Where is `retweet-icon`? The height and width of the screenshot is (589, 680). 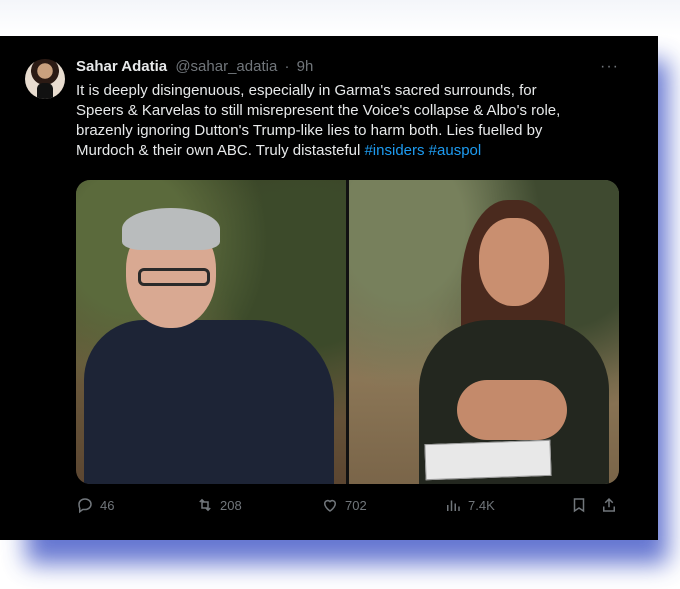
retweet-icon is located at coordinates (205, 505).